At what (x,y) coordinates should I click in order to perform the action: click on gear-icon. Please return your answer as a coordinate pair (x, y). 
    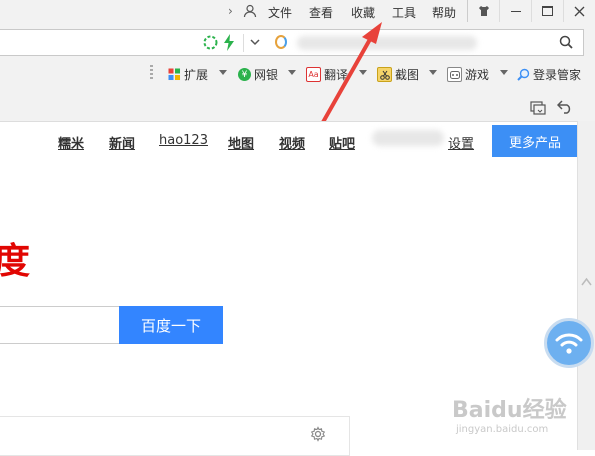
    Looking at the image, I should click on (318, 434).